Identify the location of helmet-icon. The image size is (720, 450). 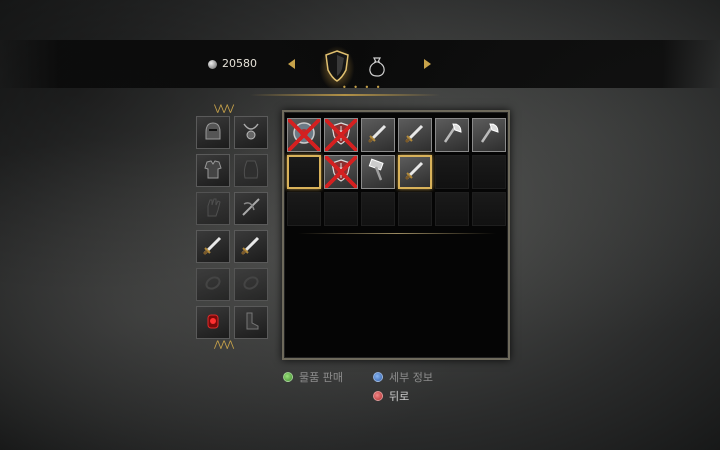
(213, 133).